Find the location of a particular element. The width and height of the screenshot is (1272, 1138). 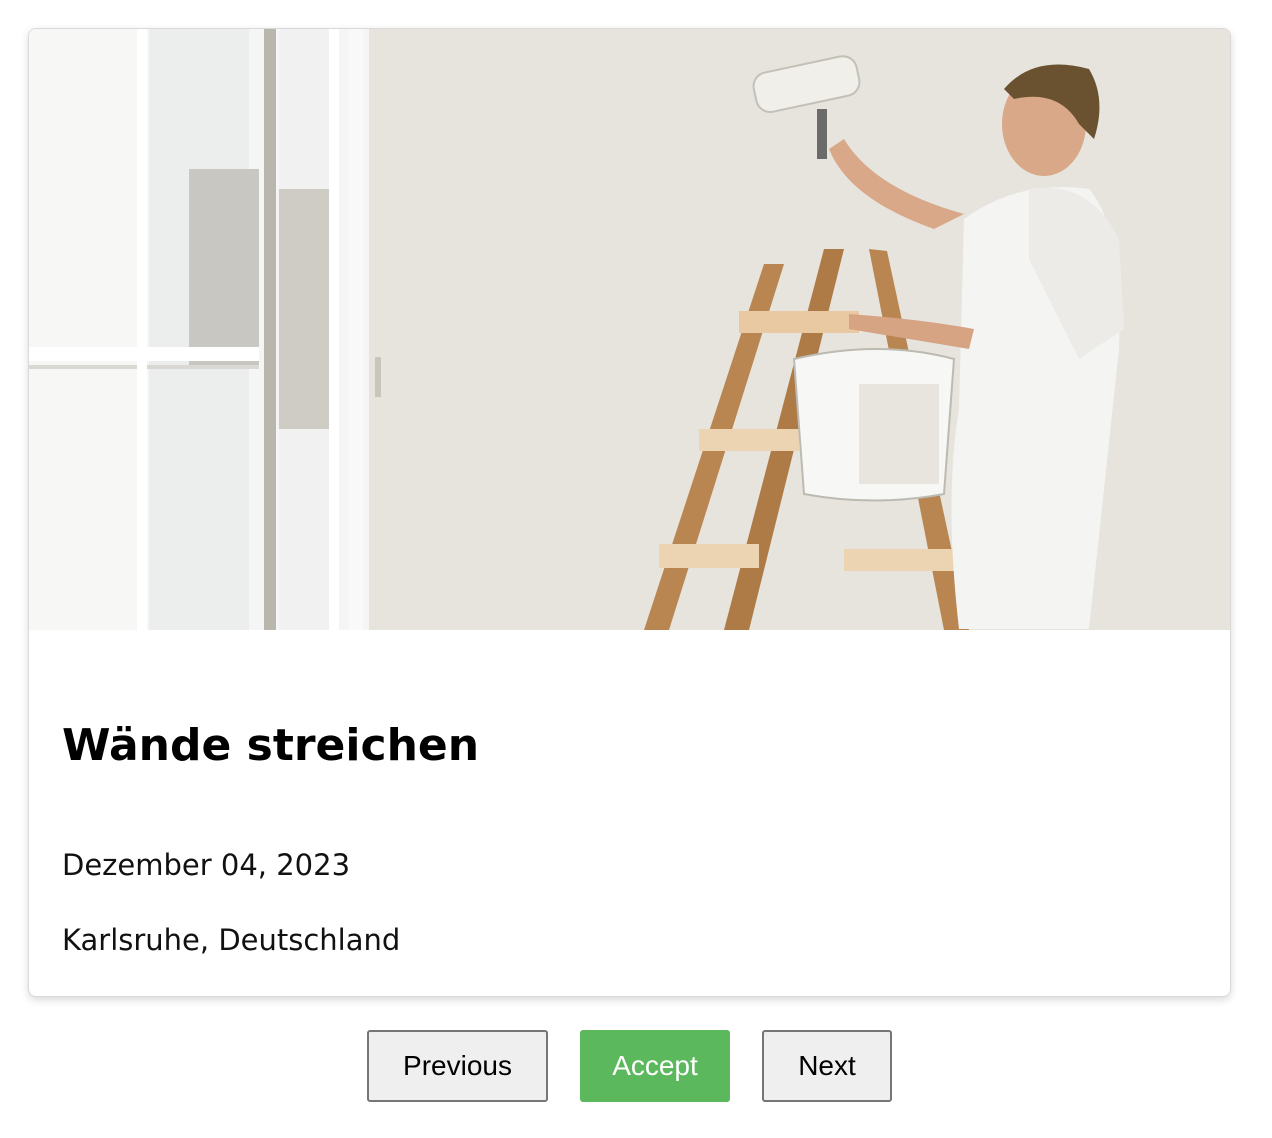

previous-button: Previous is located at coordinates (457, 1066).